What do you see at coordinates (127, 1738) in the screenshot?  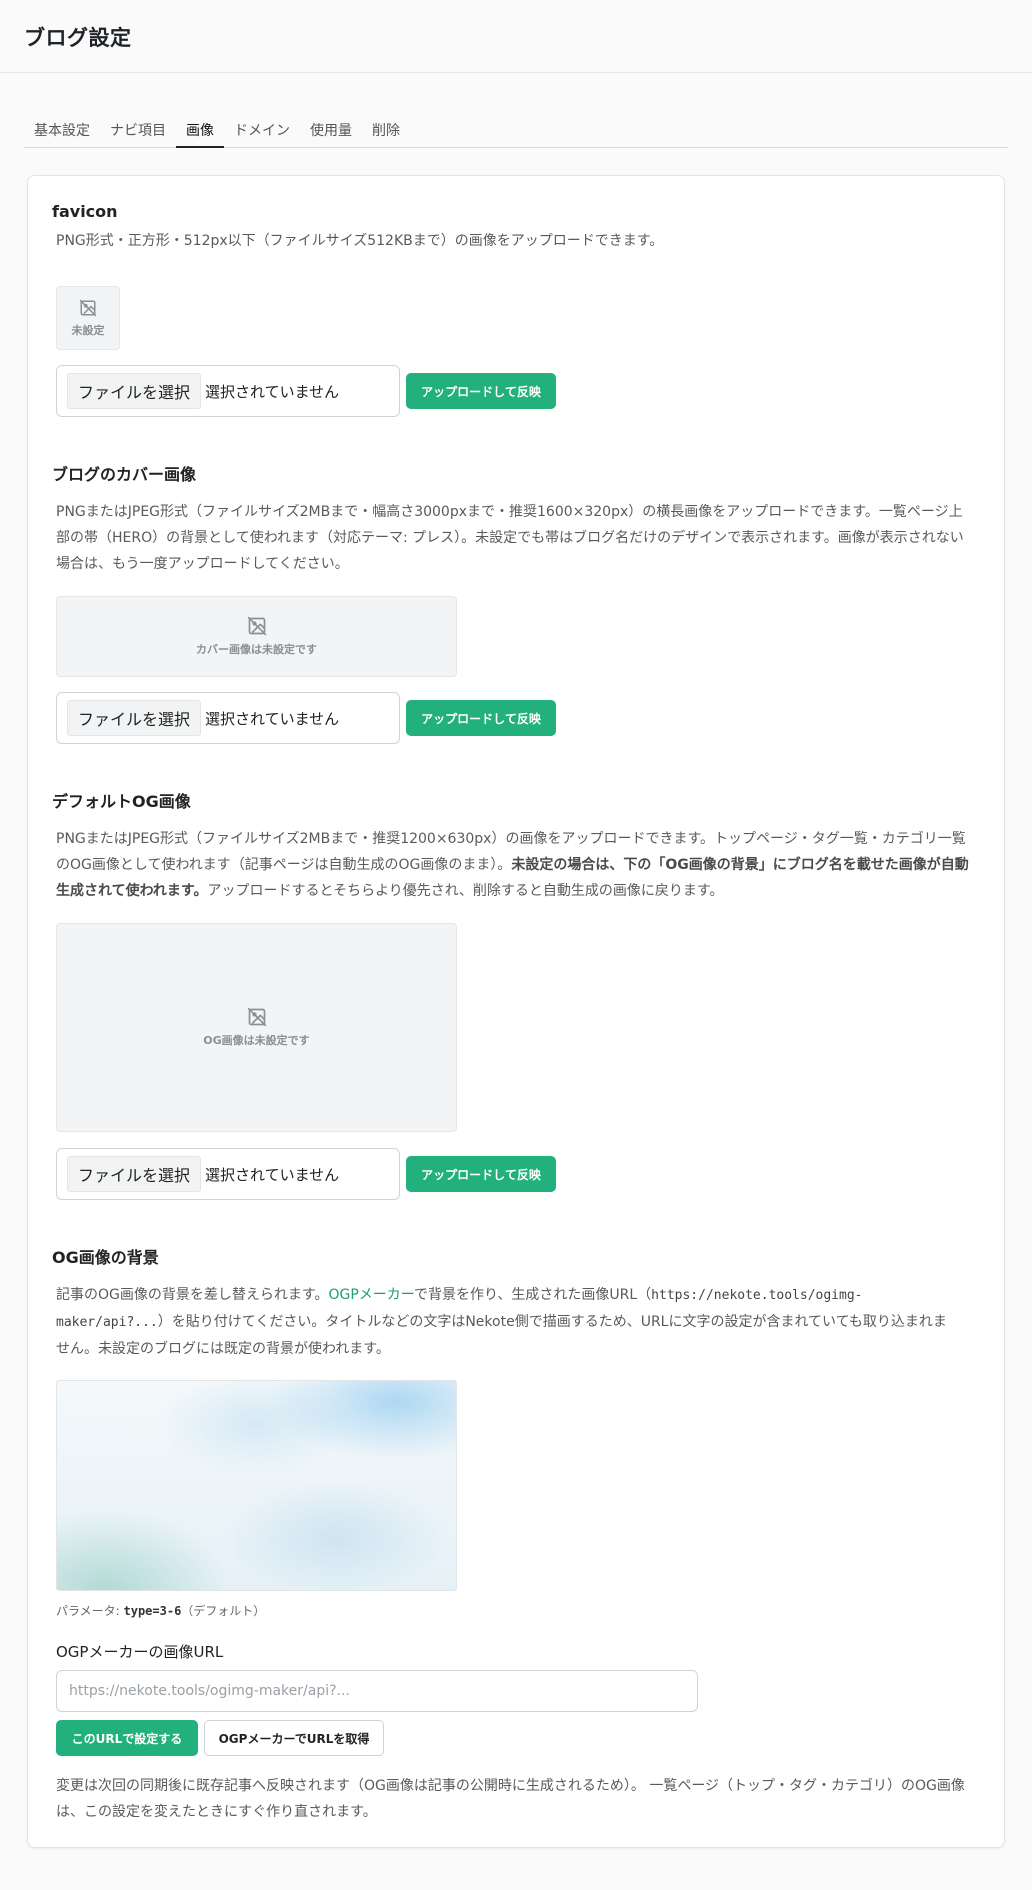 I see `set-url-button: このURLで設定する` at bounding box center [127, 1738].